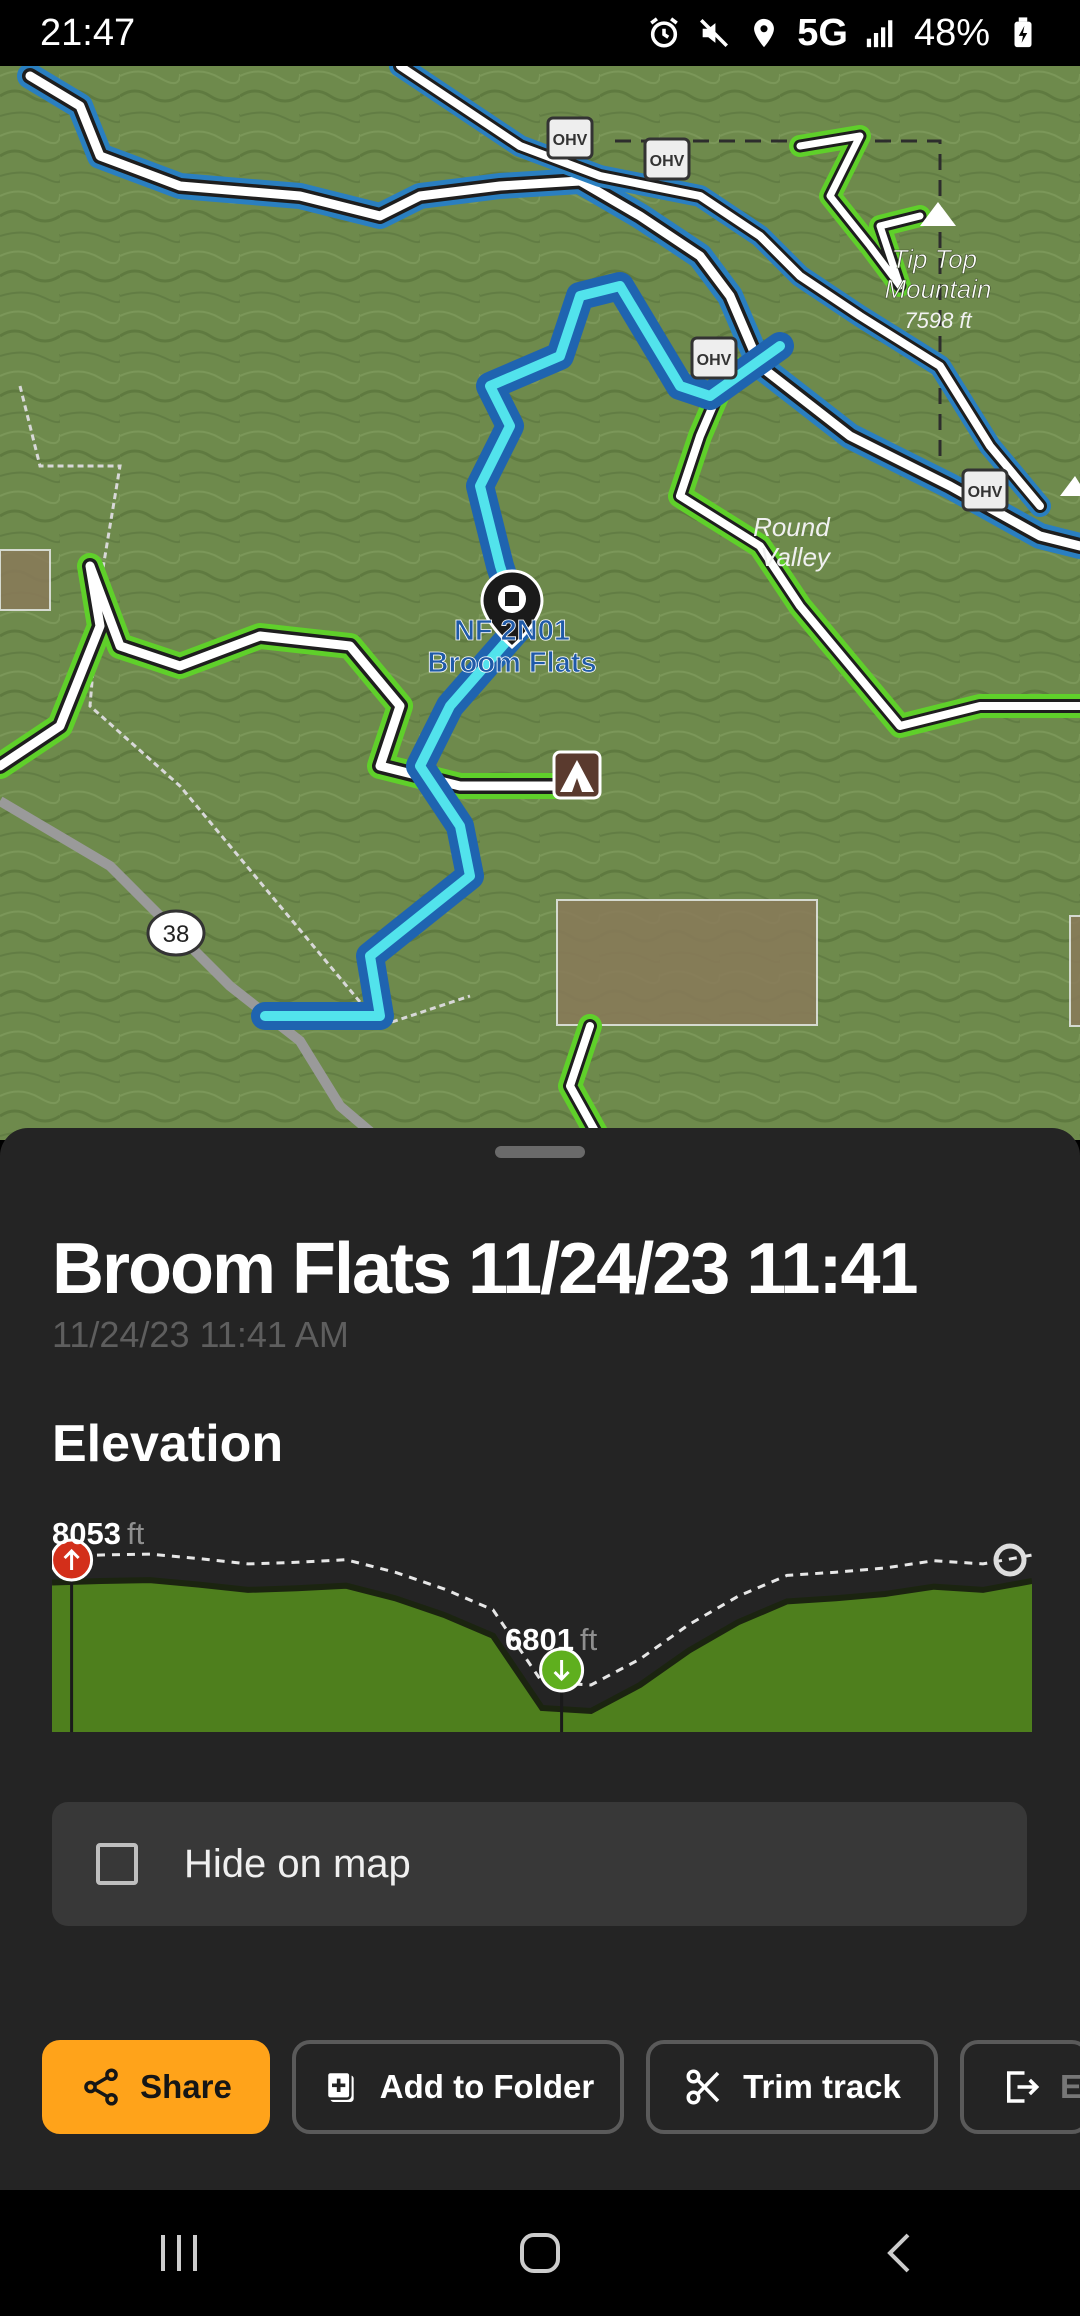  I want to click on add-to-folder-label: Add to Folder, so click(487, 2086).